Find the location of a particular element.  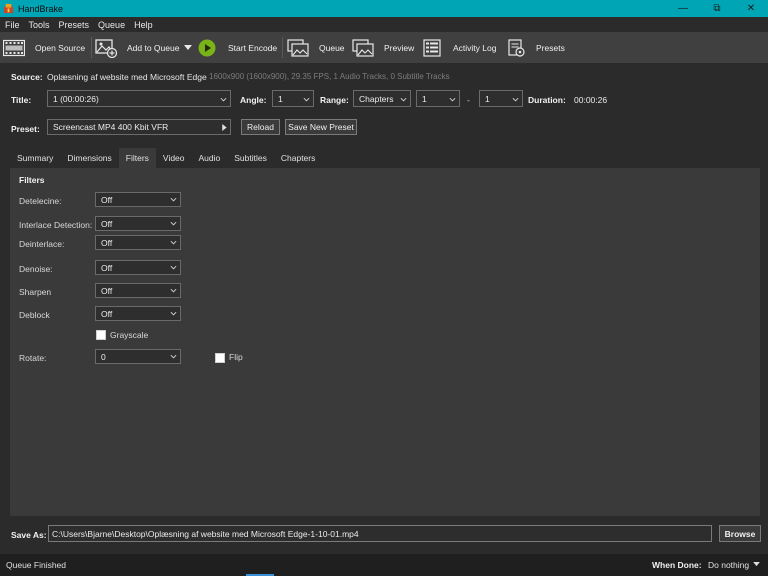

flip-checkbox is located at coordinates (220, 358).